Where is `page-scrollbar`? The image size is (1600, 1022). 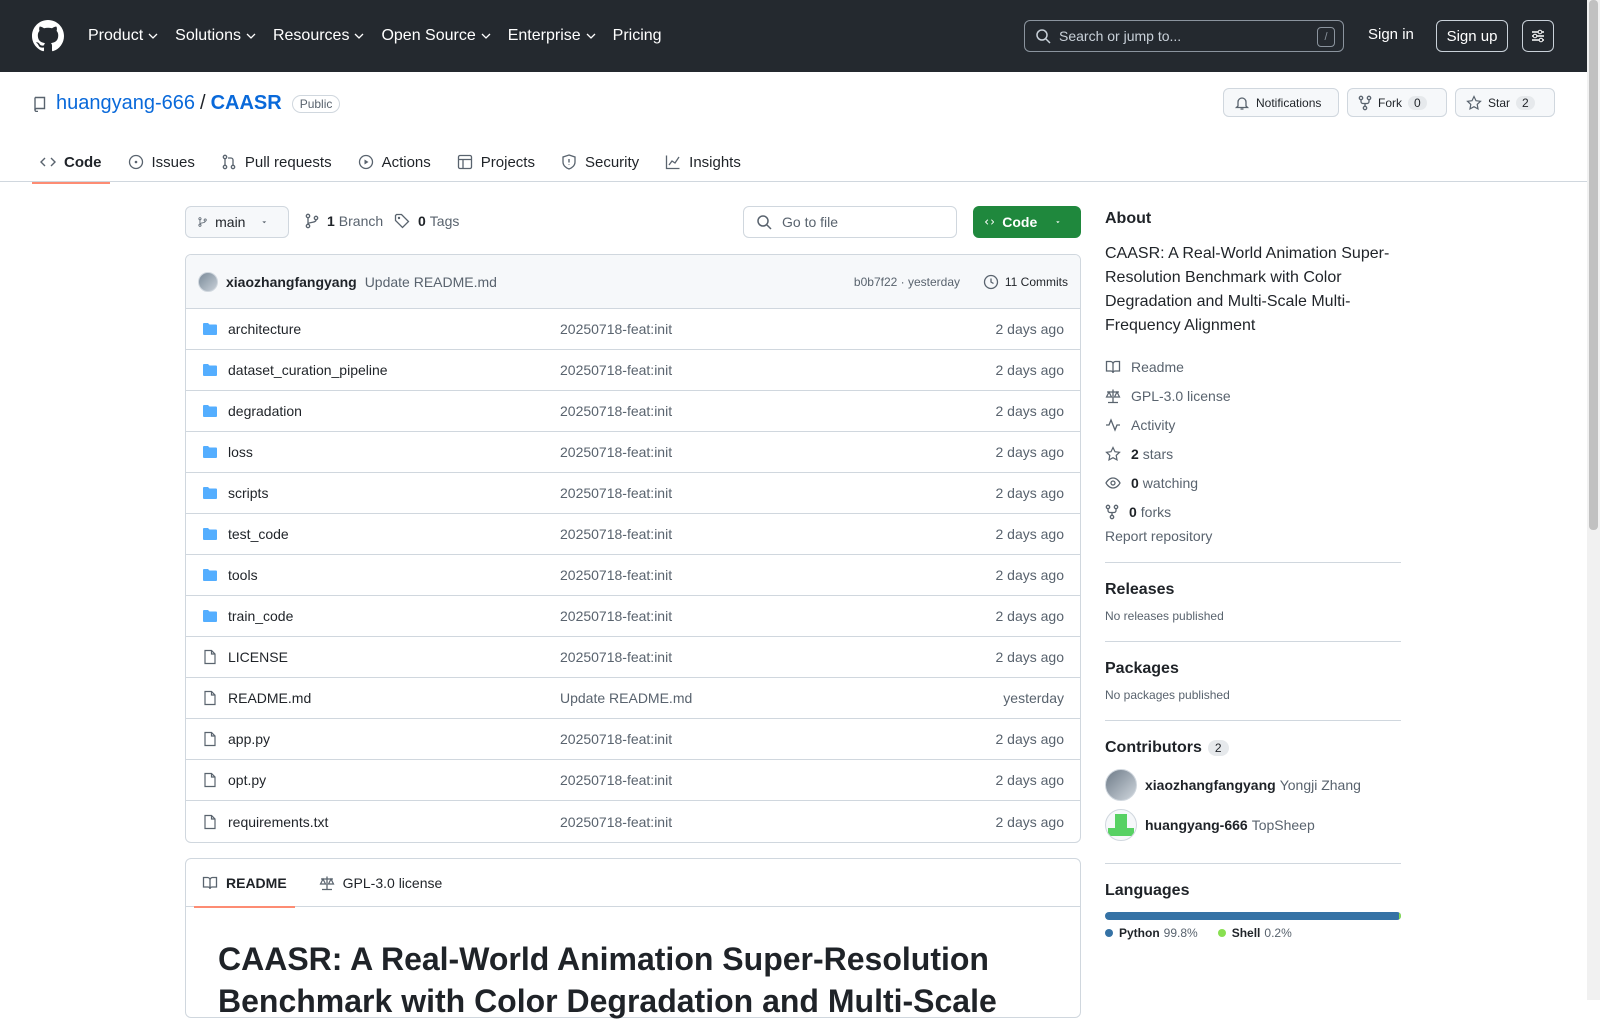
page-scrollbar is located at coordinates (1593, 500).